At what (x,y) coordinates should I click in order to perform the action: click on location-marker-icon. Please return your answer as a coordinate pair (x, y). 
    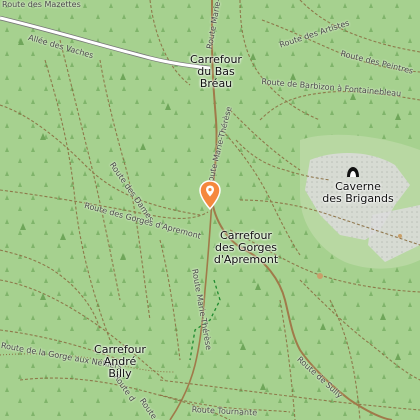
    Looking at the image, I should click on (210, 195).